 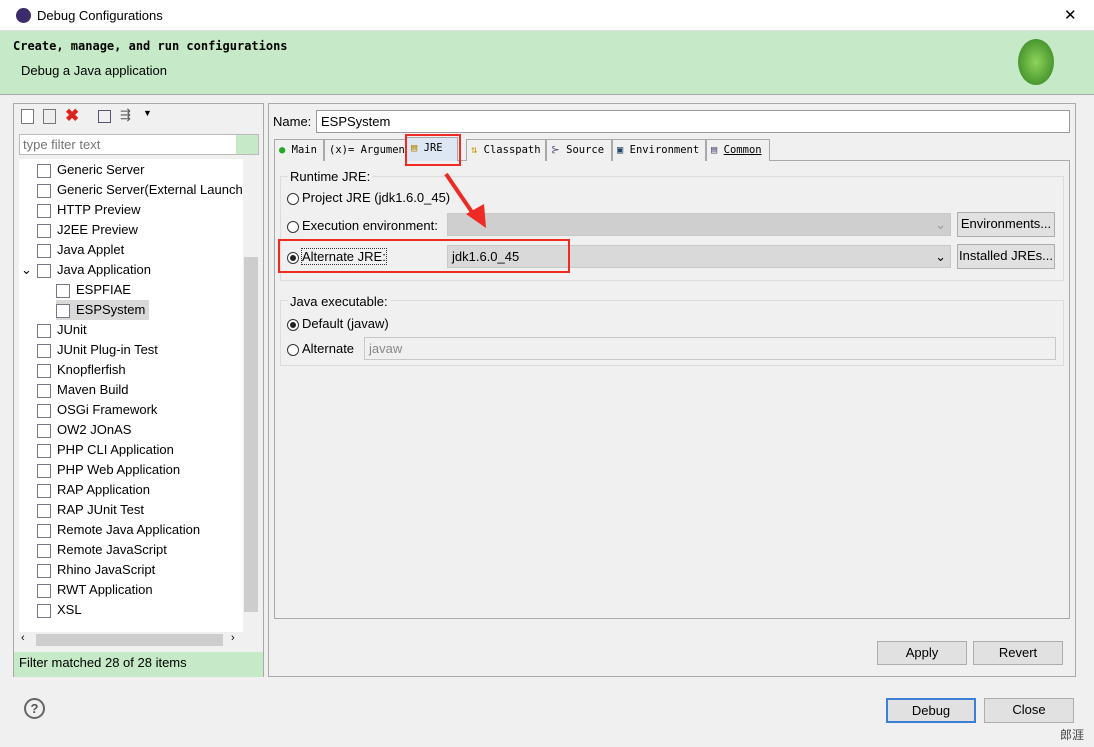 What do you see at coordinates (371, 150) in the screenshot?
I see `tab-arguments: (x)= Arguments` at bounding box center [371, 150].